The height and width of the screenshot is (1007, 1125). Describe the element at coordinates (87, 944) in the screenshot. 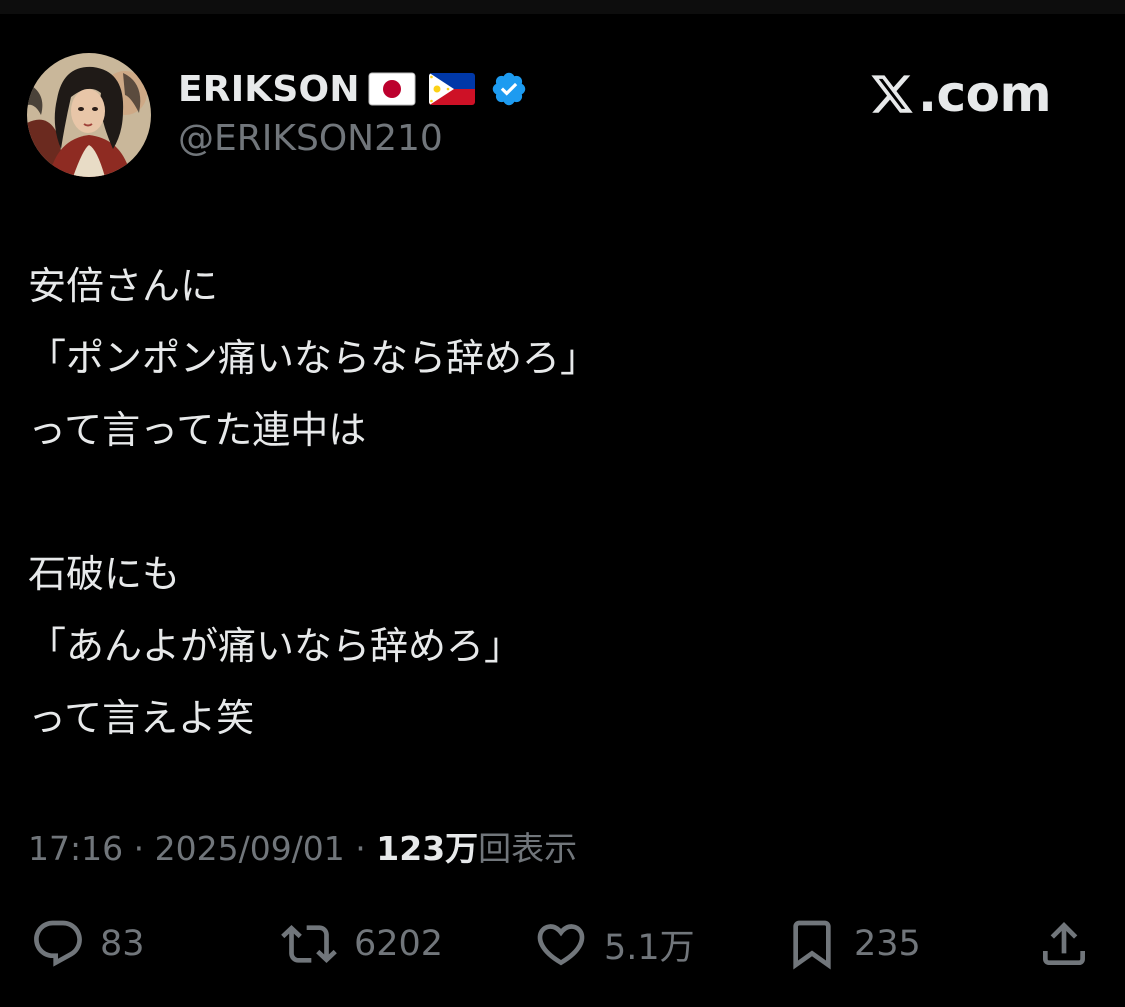

I see `reply-button: 83` at that location.